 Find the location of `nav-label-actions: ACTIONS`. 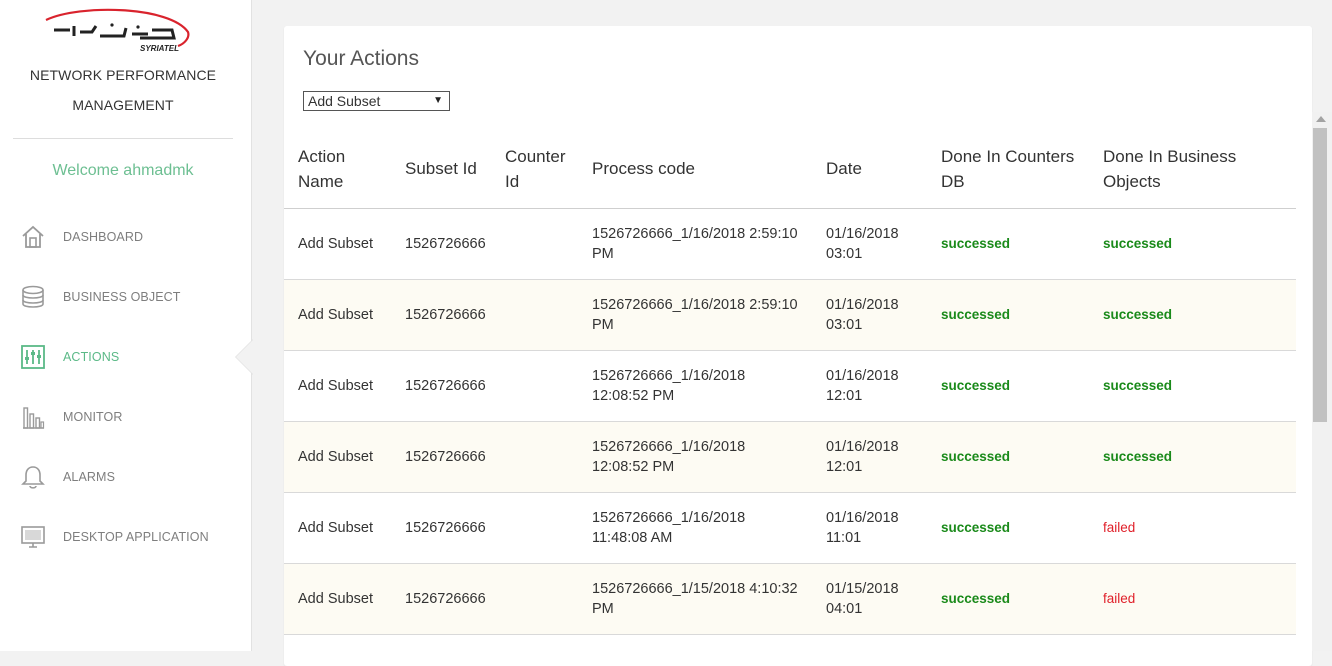

nav-label-actions: ACTIONS is located at coordinates (91, 357).